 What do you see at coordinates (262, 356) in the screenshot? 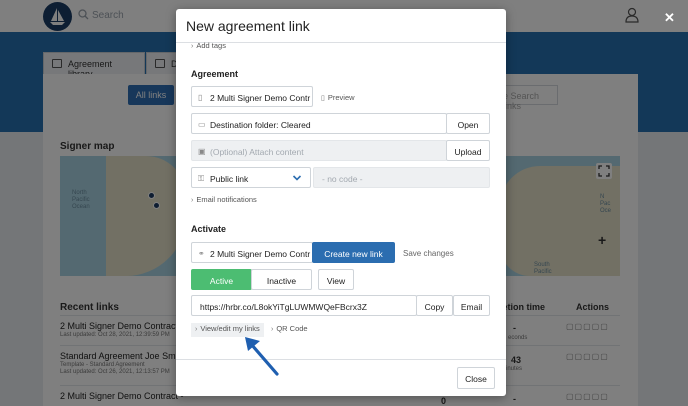
I see `annotation-arrow-icon` at bounding box center [262, 356].